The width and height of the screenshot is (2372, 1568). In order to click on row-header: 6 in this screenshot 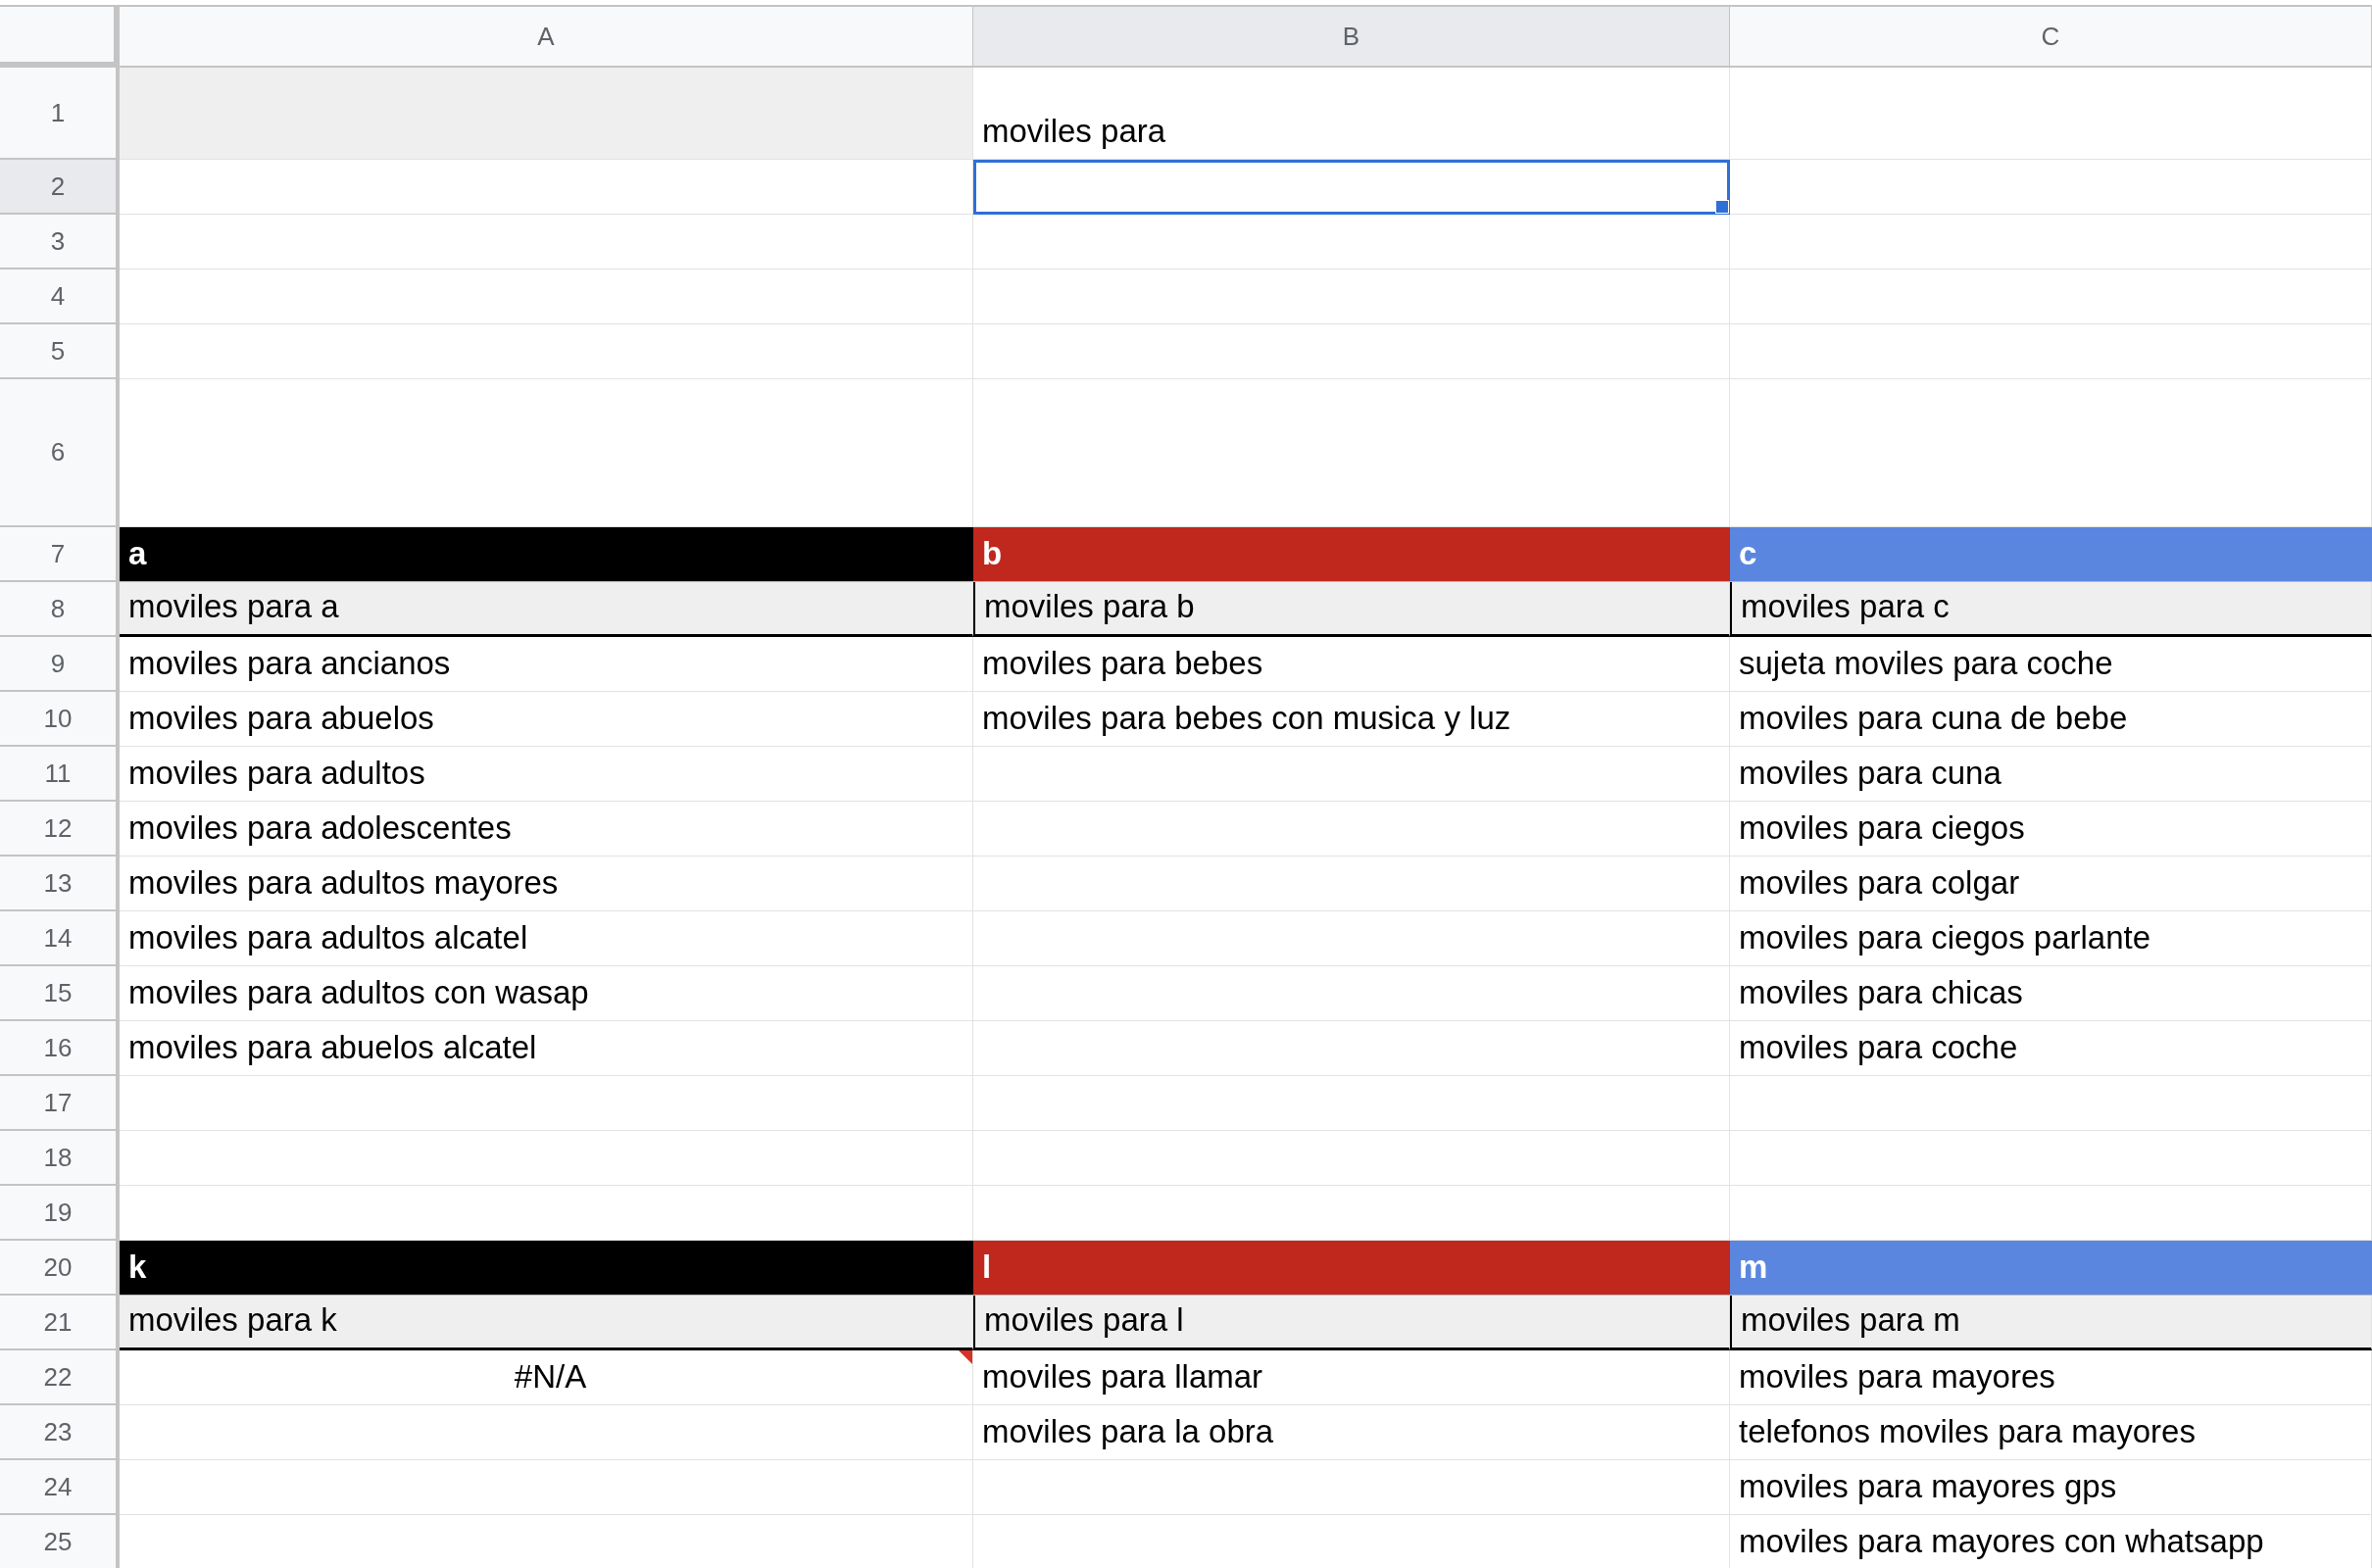, I will do `click(60, 453)`.